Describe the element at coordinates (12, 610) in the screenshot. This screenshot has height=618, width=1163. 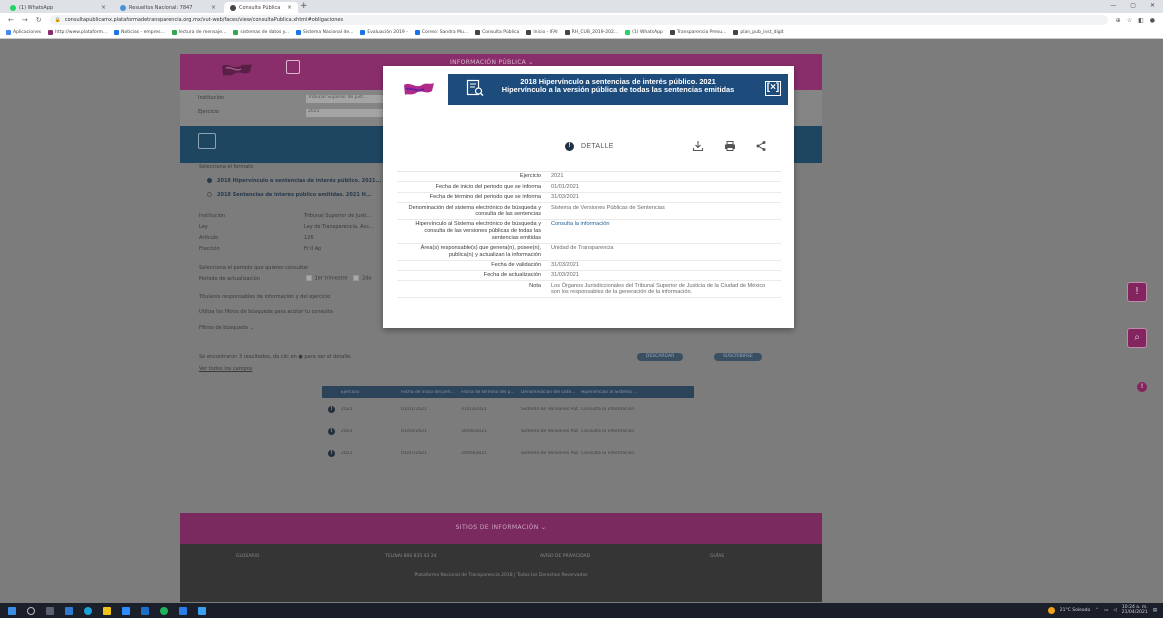
I see `windows-start-icon` at that location.